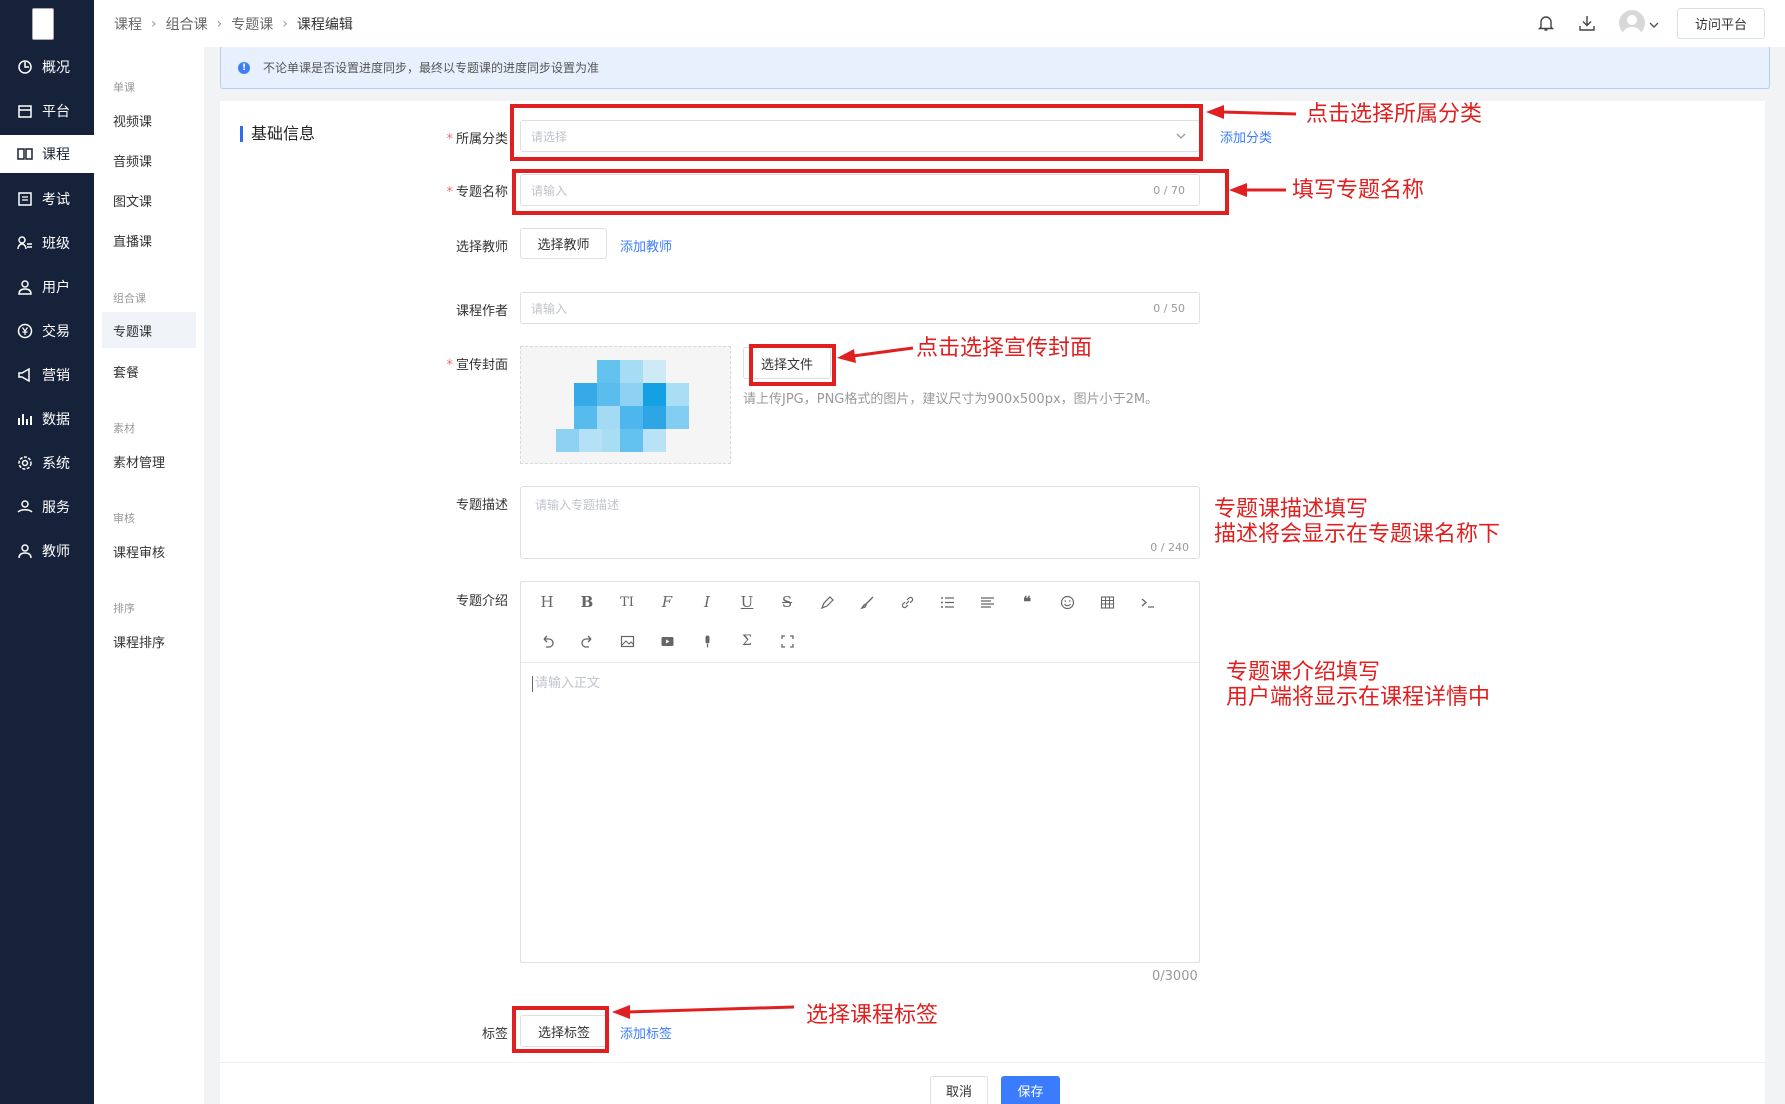 Image resolution: width=1785 pixels, height=1104 pixels. I want to click on quote-icon: ❝, so click(1027, 602).